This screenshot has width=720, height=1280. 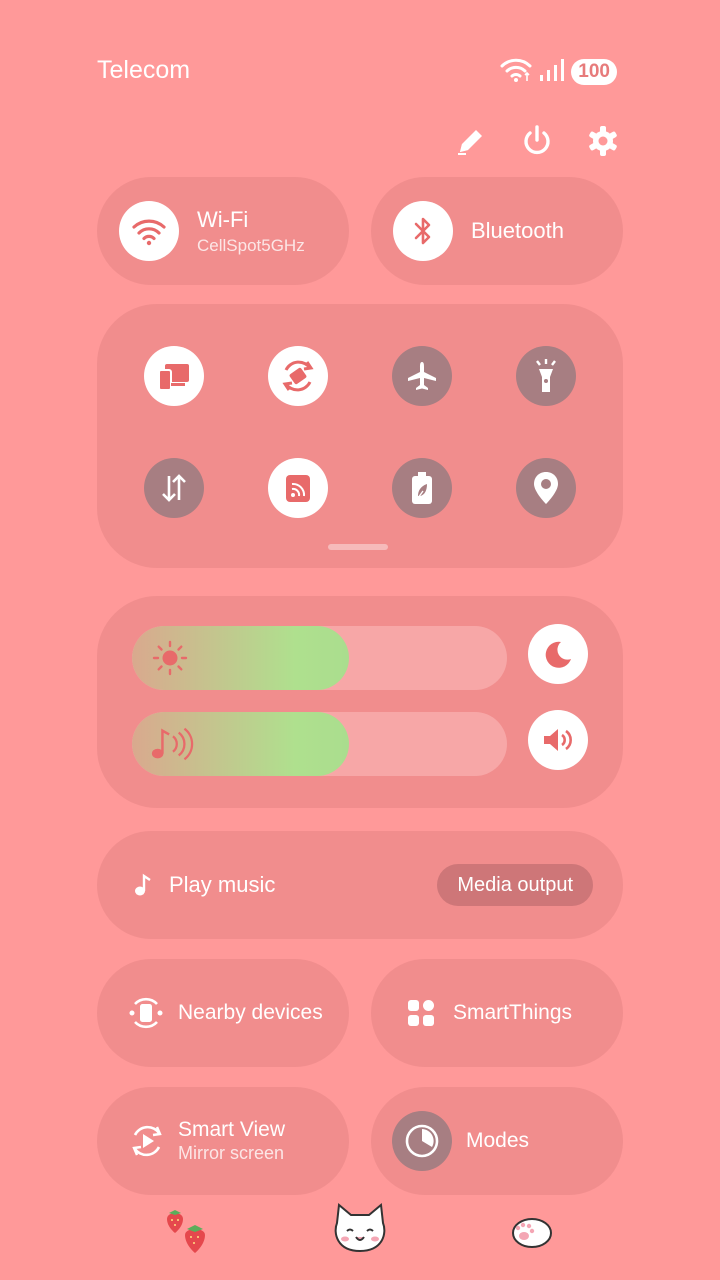 I want to click on mobile-data-icon, so click(x=174, y=488).